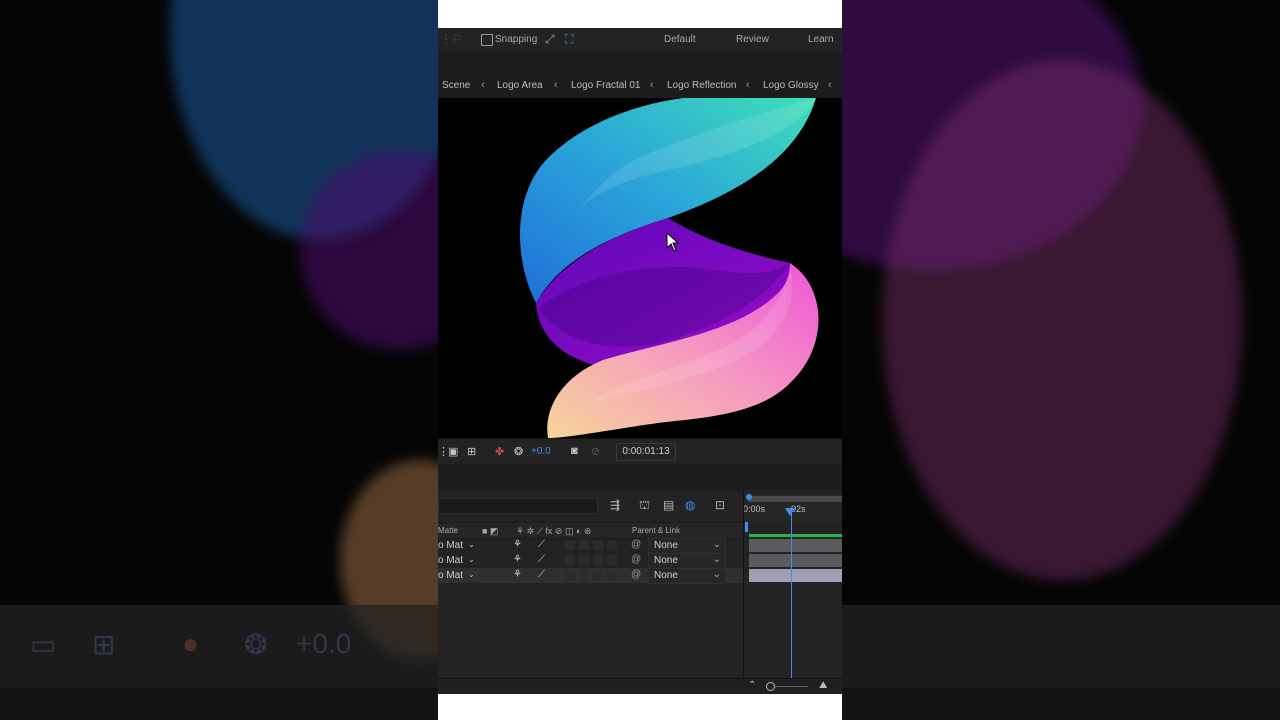 This screenshot has height=720, width=1280. I want to click on draft-3d-icon: ⛫, so click(644, 506).